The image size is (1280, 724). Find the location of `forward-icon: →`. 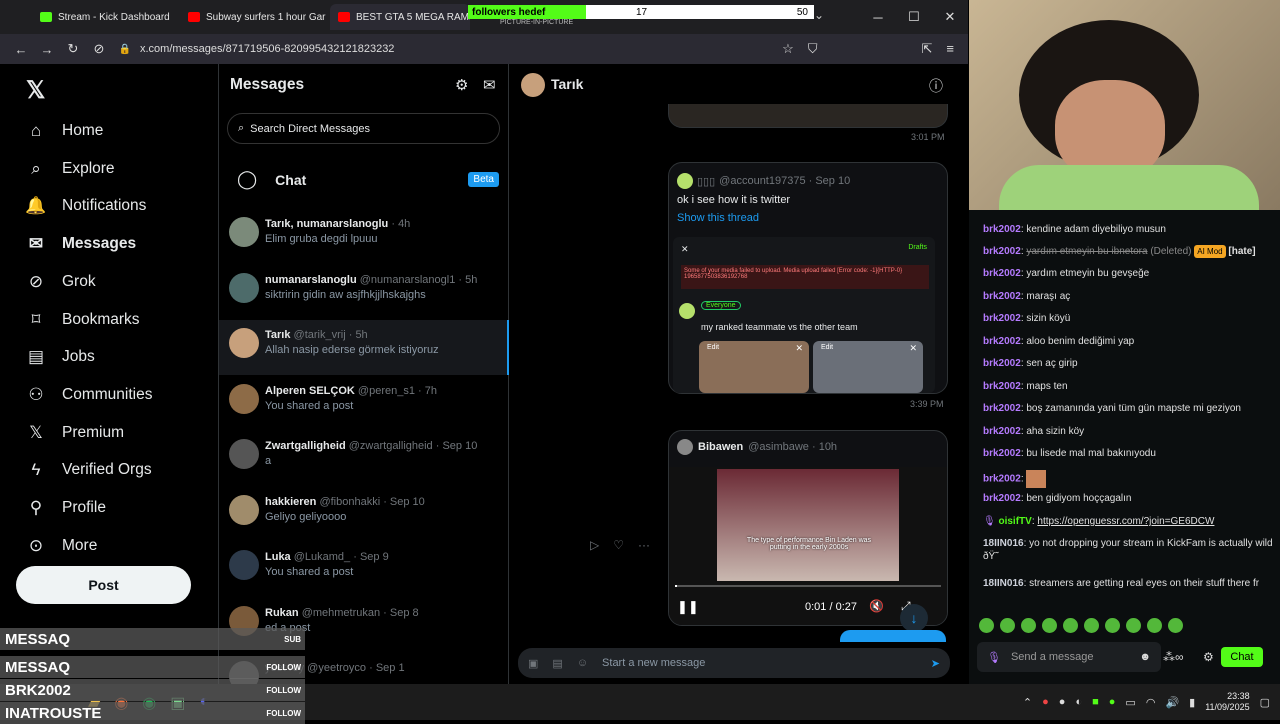

forward-icon: → is located at coordinates (47, 49).